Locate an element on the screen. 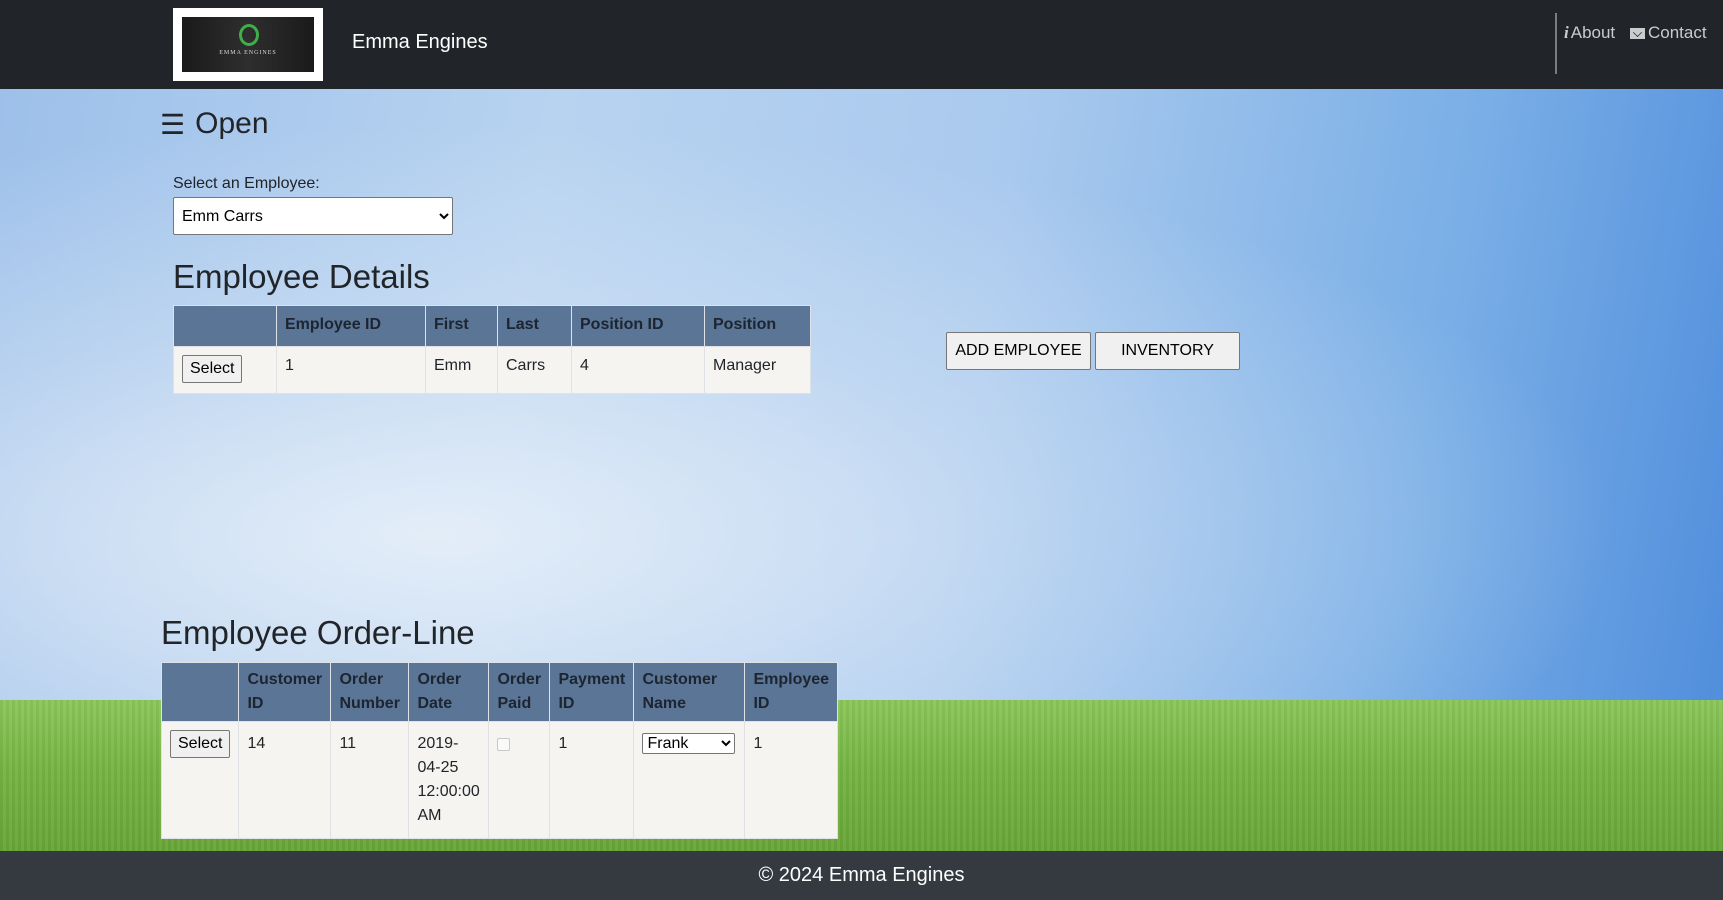  nav-divider is located at coordinates (1556, 43).